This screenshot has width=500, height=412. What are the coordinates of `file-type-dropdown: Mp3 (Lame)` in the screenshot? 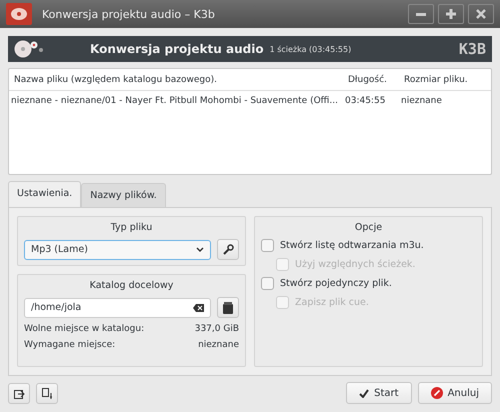 It's located at (117, 250).